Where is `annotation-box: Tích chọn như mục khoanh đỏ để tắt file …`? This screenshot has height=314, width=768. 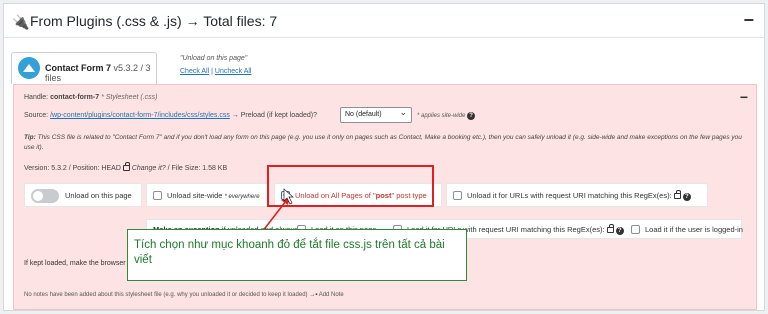 annotation-box: Tích chọn như mục khoanh đỏ để tắt file … is located at coordinates (297, 255).